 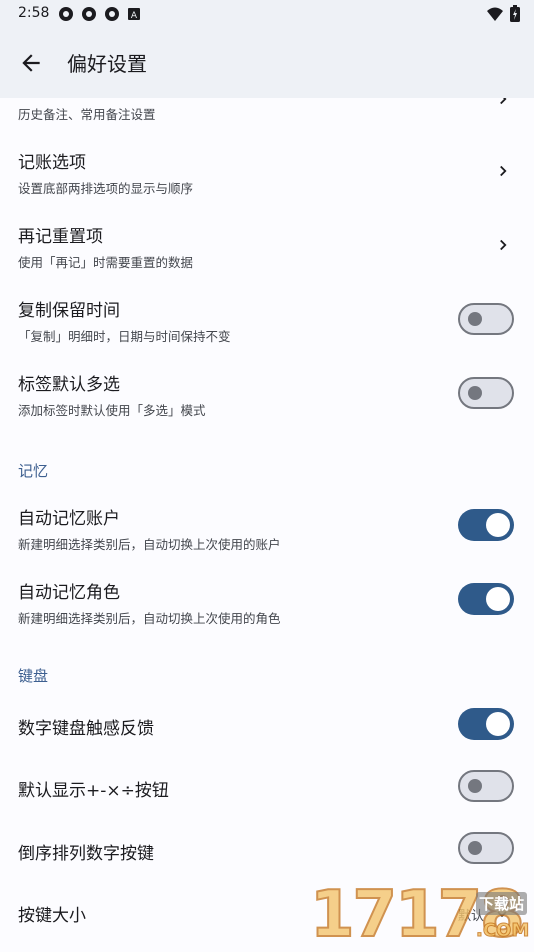 I want to click on settings-item-accounting-options: 记账选项 设置底部两排选项的显示与顺序, so click(x=267, y=171).